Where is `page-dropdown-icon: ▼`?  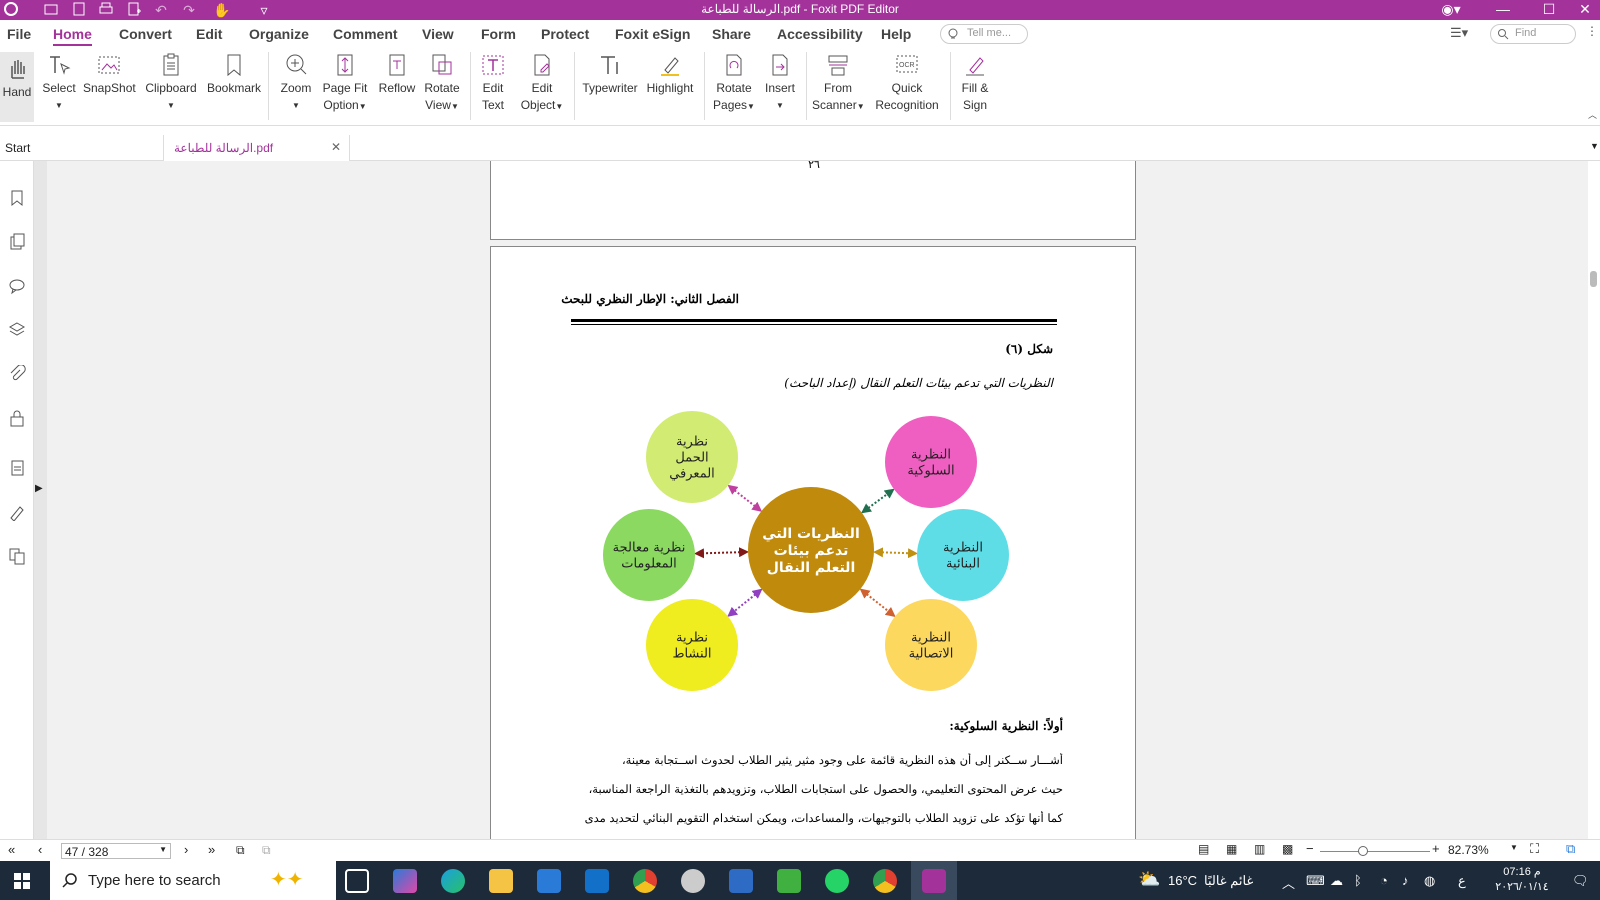
page-dropdown-icon: ▼ is located at coordinates (163, 849).